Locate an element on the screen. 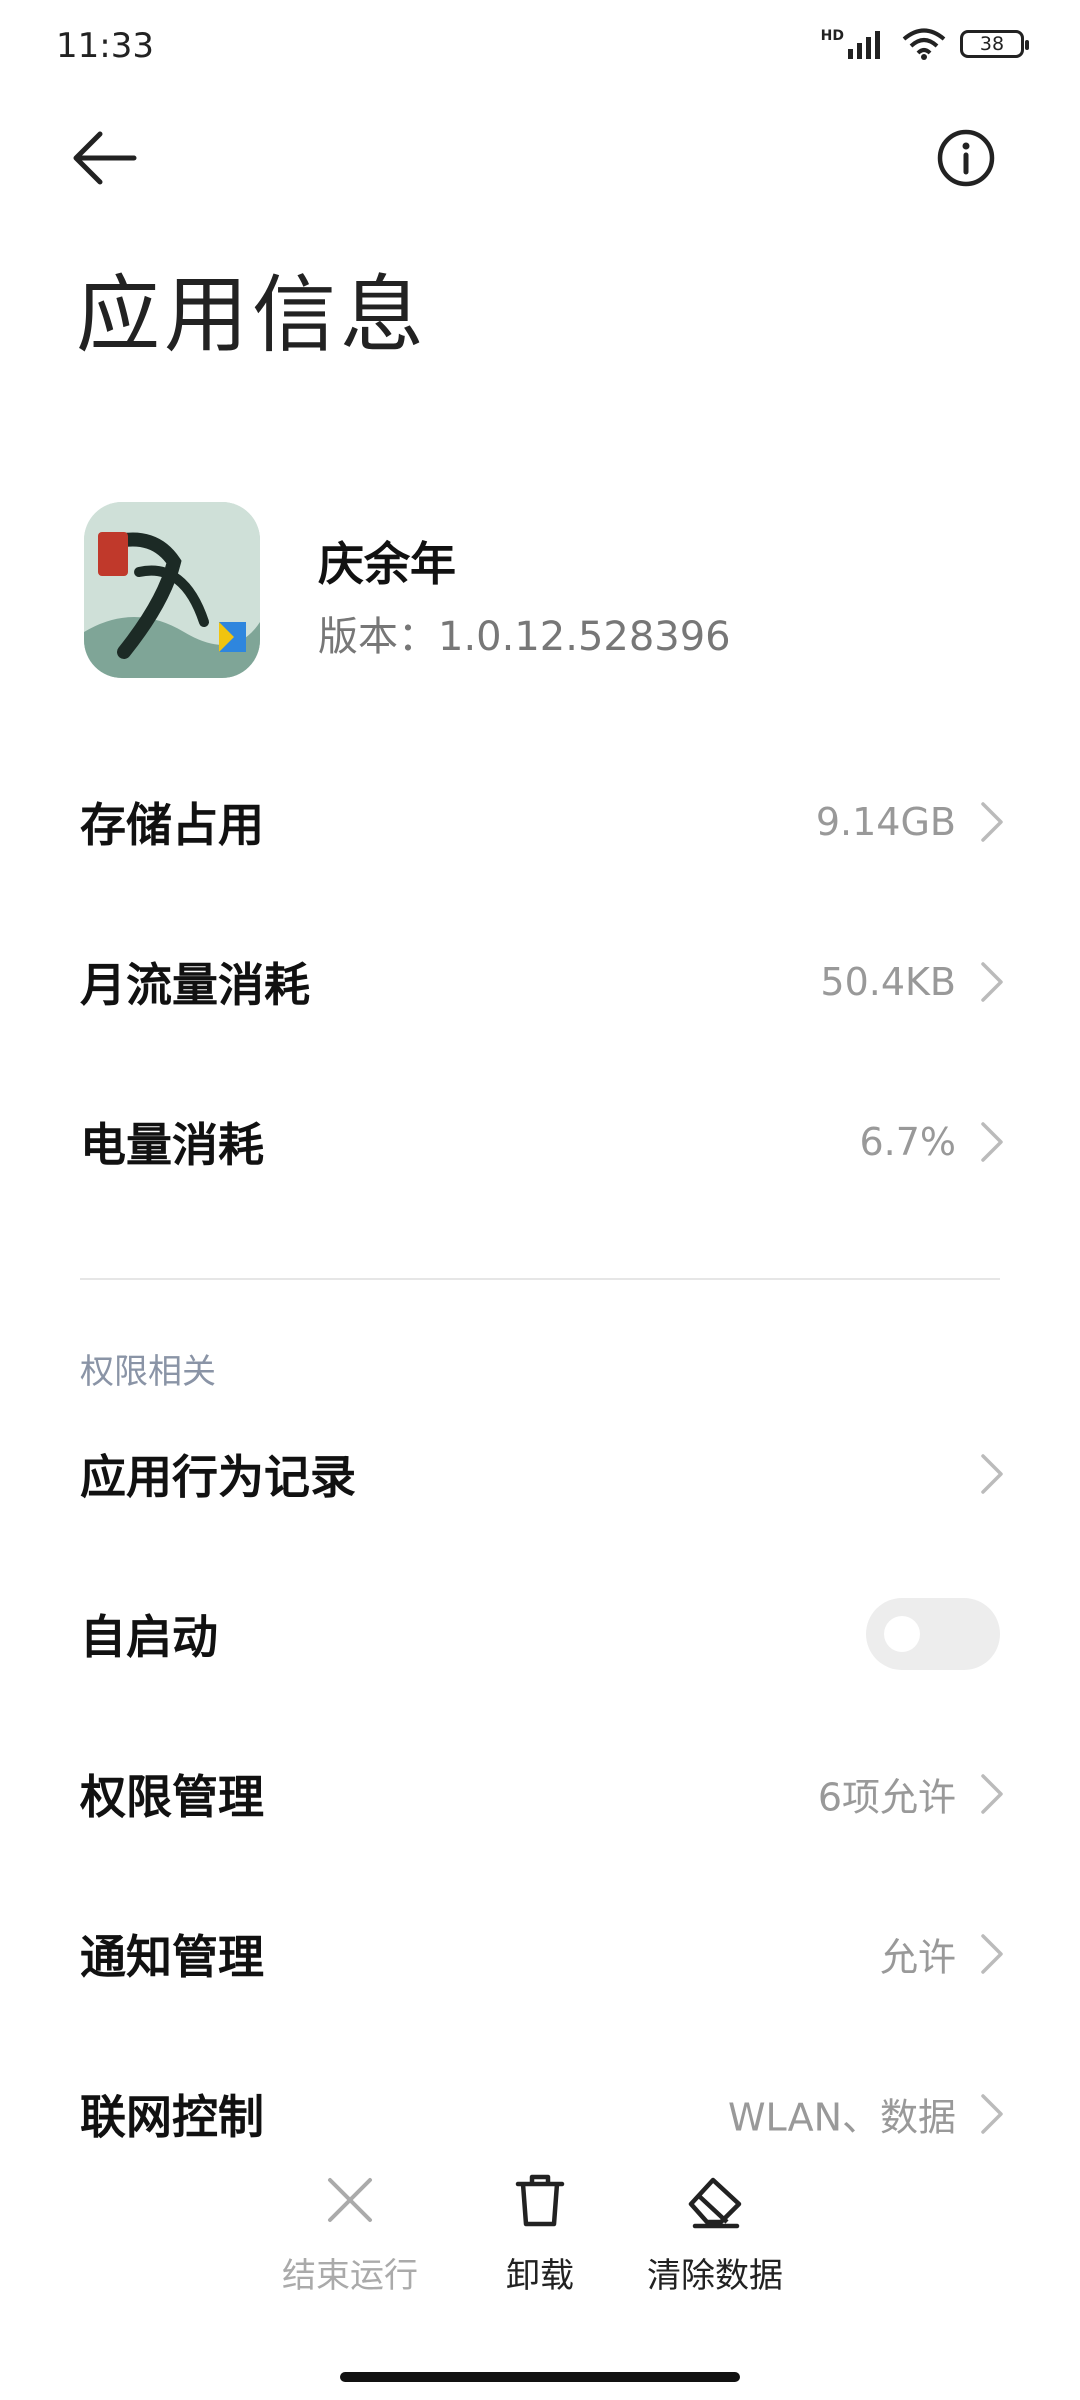 The height and width of the screenshot is (2400, 1080). app-name: 庆余年 is located at coordinates (387, 564).